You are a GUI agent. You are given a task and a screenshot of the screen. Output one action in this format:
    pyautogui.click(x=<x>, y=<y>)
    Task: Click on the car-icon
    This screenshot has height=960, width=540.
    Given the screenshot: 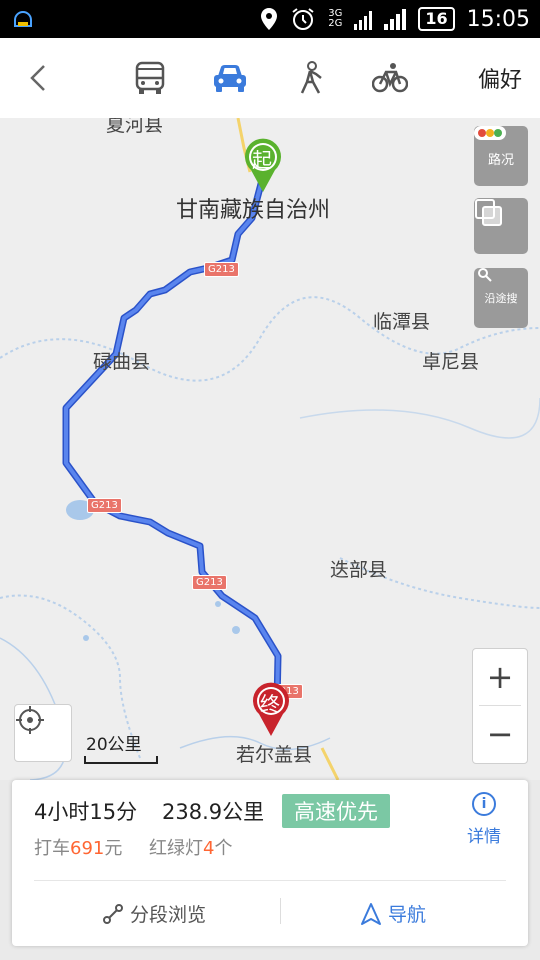 What is the action you would take?
    pyautogui.click(x=230, y=78)
    